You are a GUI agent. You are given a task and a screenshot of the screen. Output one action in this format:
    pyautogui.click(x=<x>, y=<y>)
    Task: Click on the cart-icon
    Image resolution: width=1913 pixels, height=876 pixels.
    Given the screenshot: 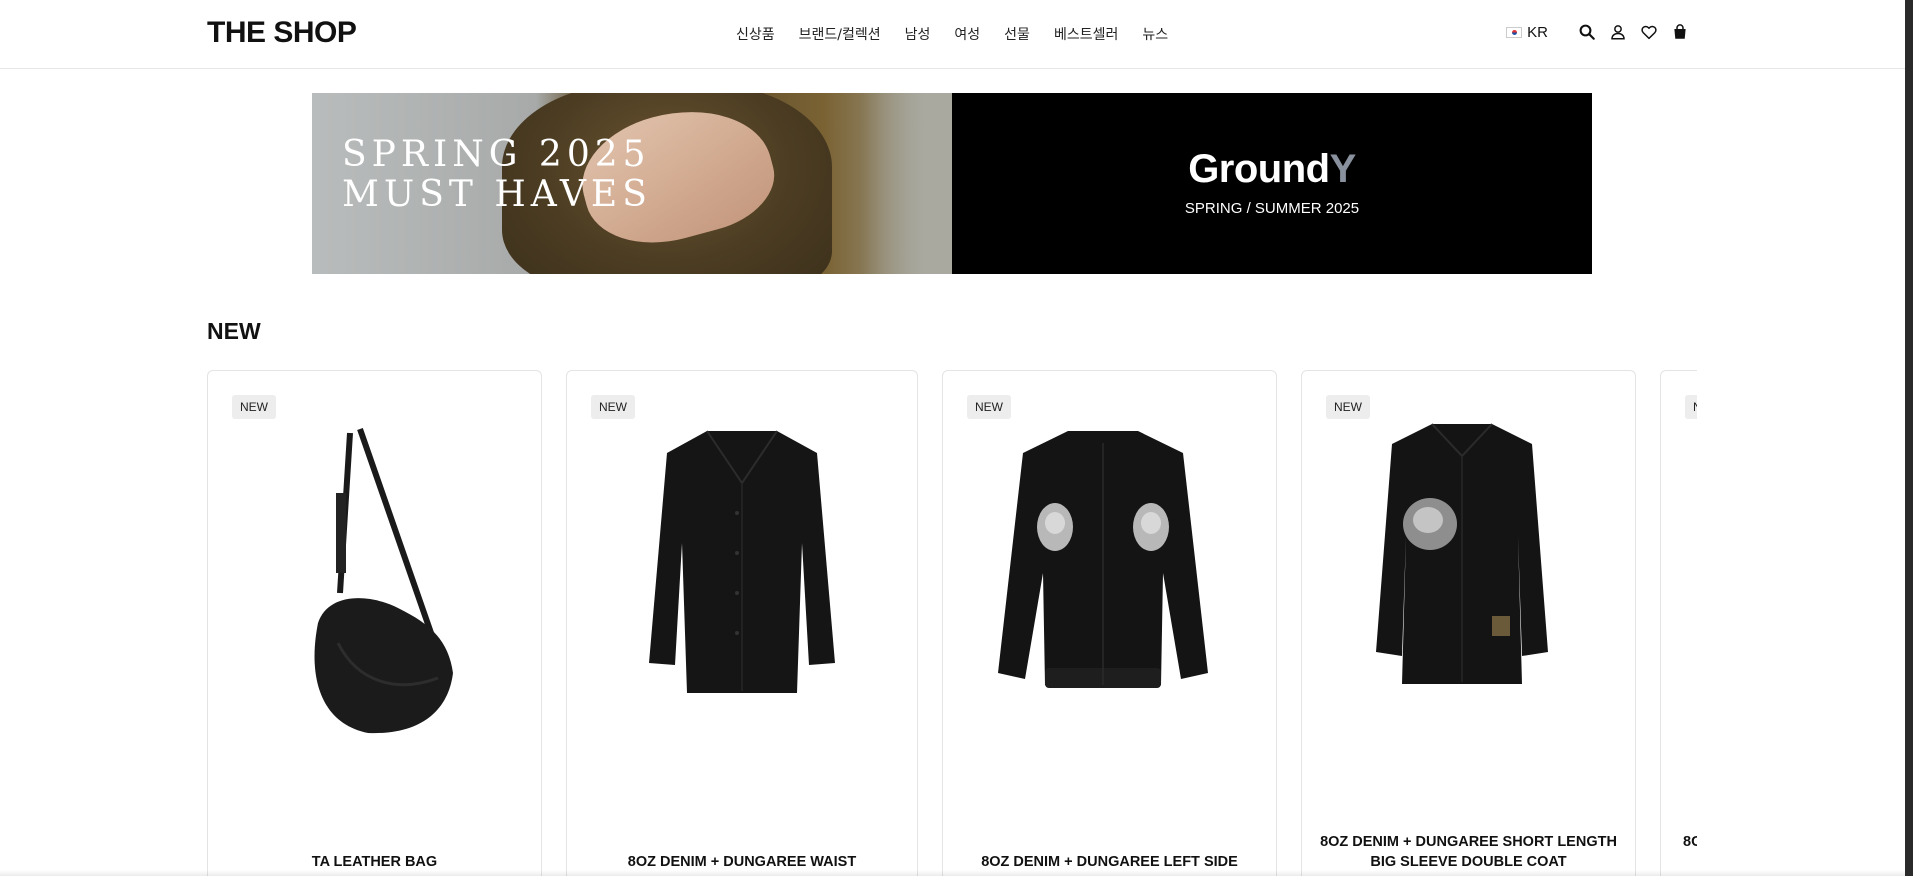 What is the action you would take?
    pyautogui.click(x=1680, y=32)
    